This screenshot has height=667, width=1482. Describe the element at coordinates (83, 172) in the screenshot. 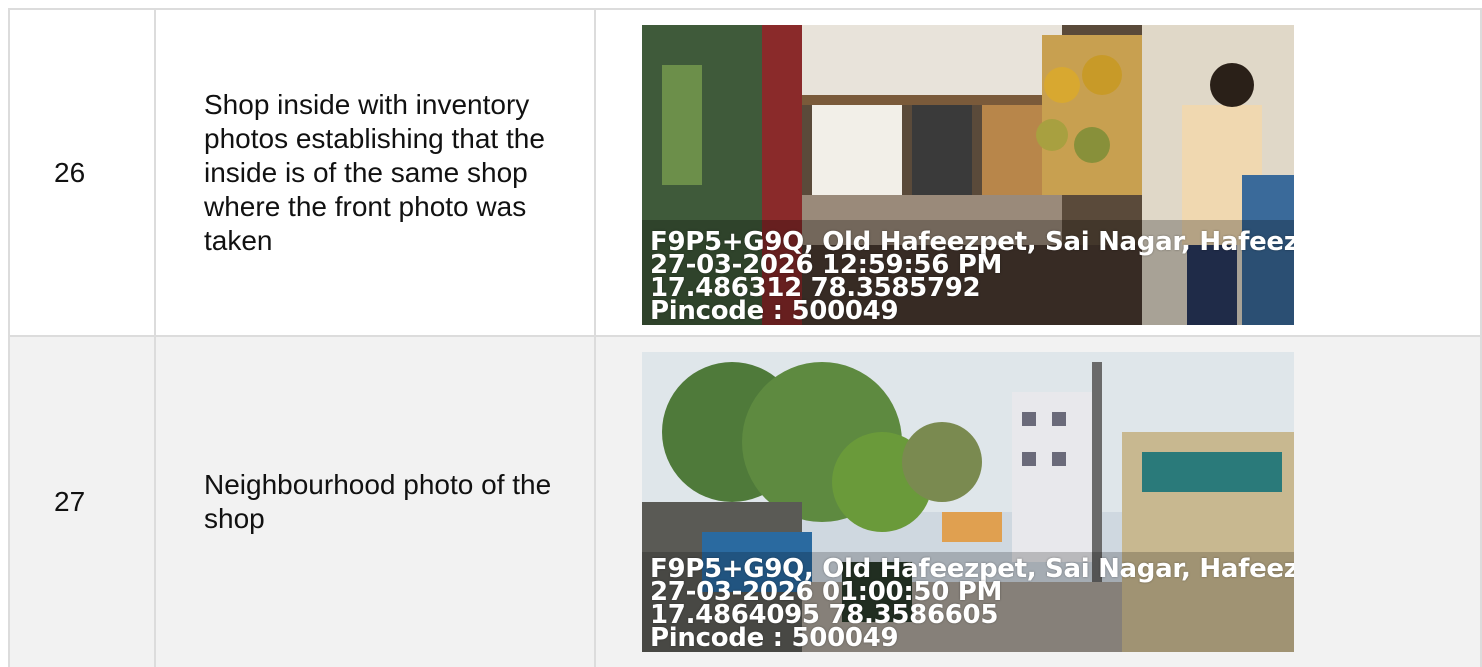

I see `row-number: 26` at that location.